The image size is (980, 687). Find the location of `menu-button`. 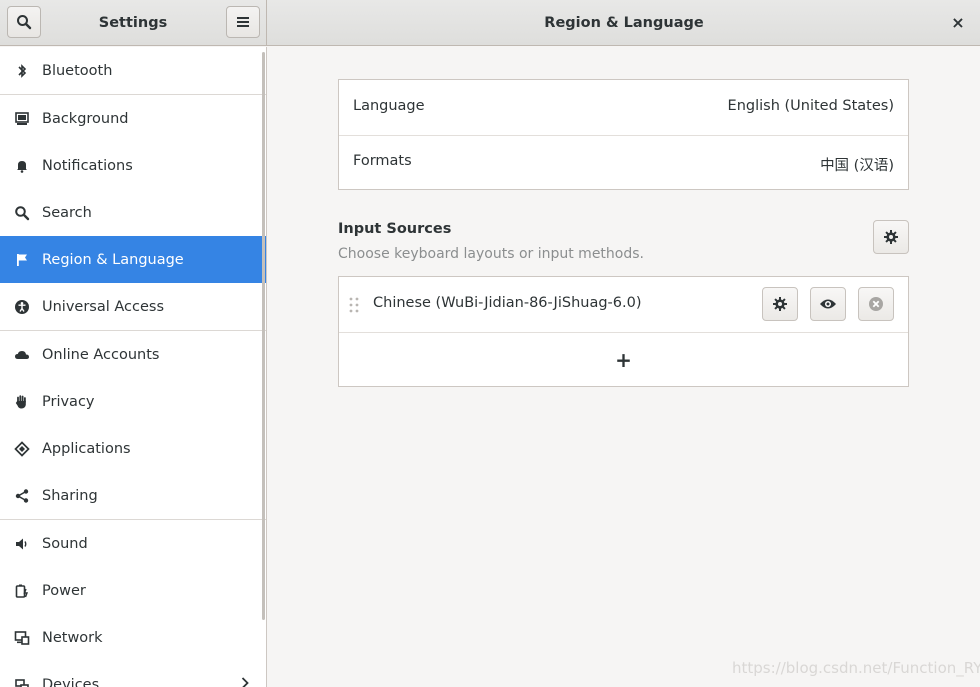

menu-button is located at coordinates (243, 22).